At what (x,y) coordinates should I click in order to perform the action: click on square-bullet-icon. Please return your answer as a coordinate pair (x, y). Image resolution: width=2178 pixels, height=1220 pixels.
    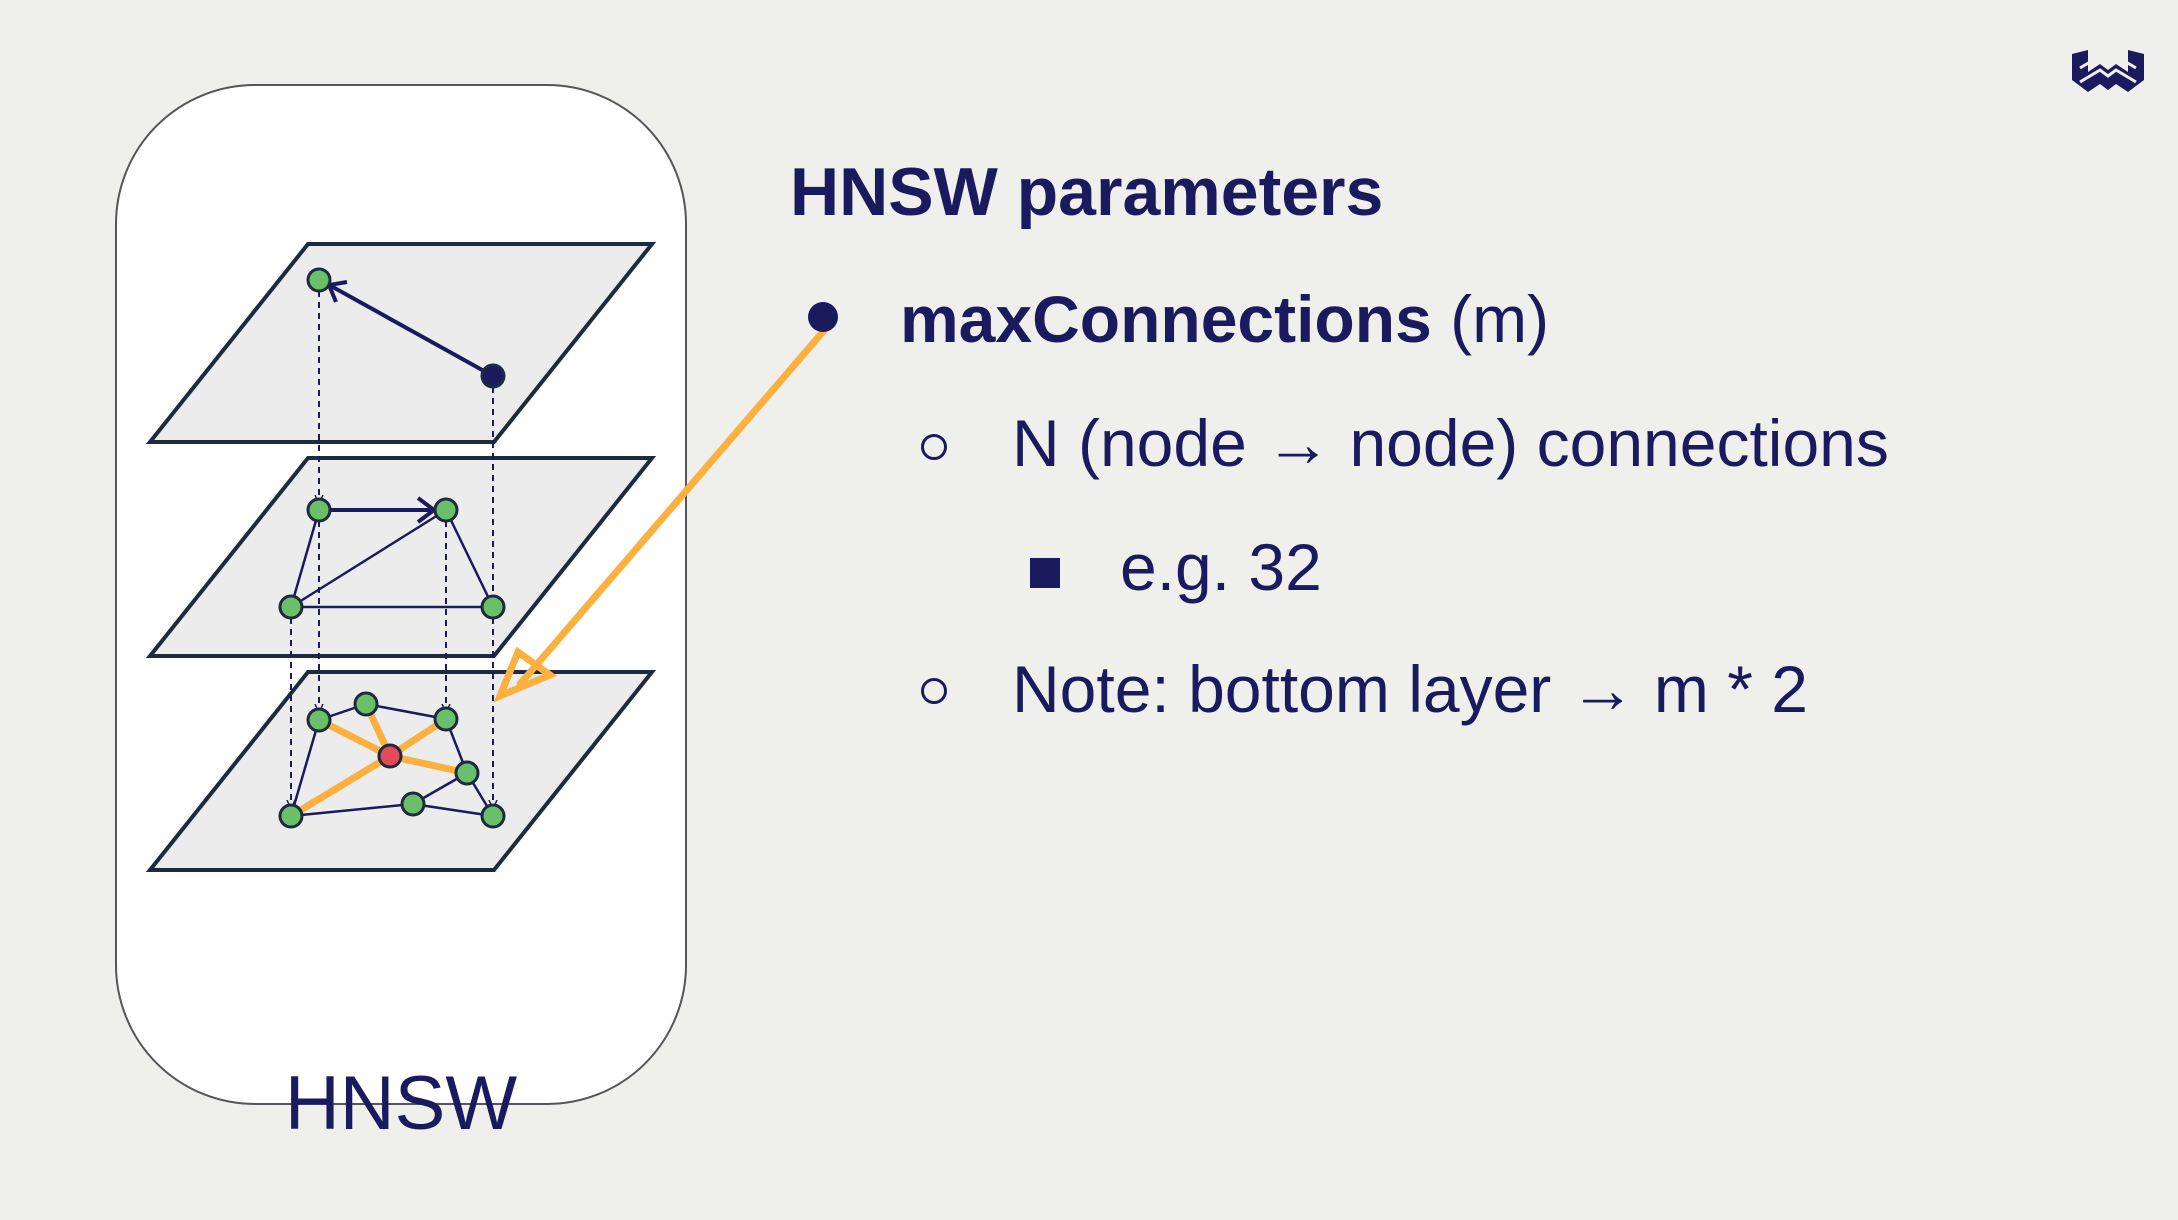
    Looking at the image, I should click on (1045, 573).